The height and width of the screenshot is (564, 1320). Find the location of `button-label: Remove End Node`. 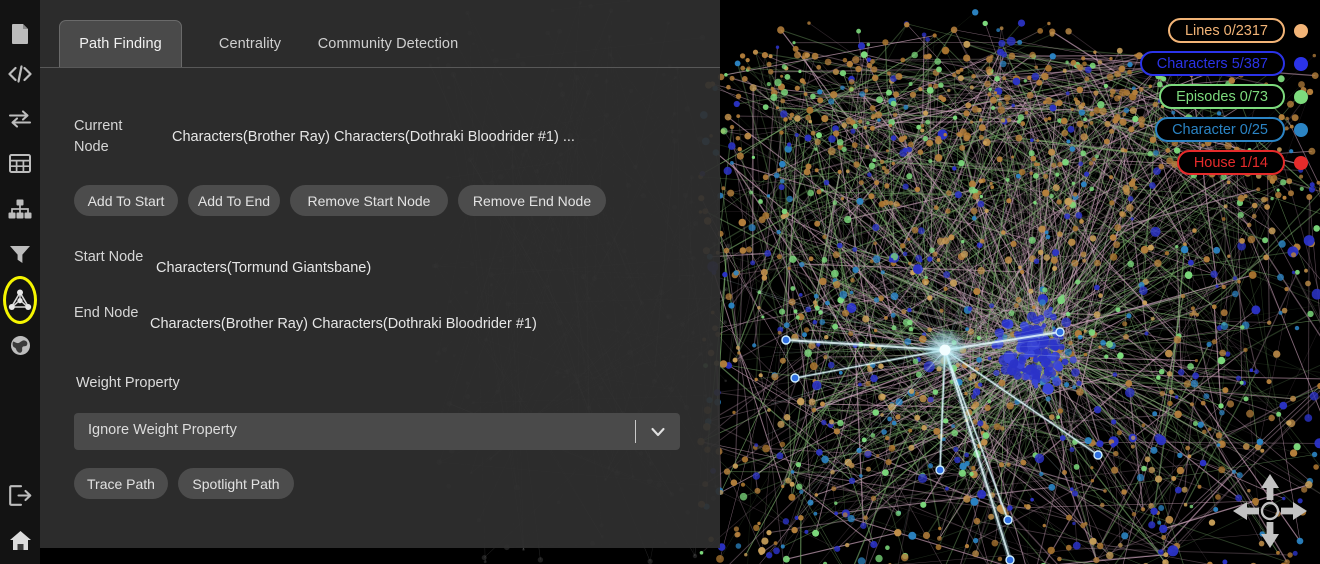

button-label: Remove End Node is located at coordinates (532, 200).